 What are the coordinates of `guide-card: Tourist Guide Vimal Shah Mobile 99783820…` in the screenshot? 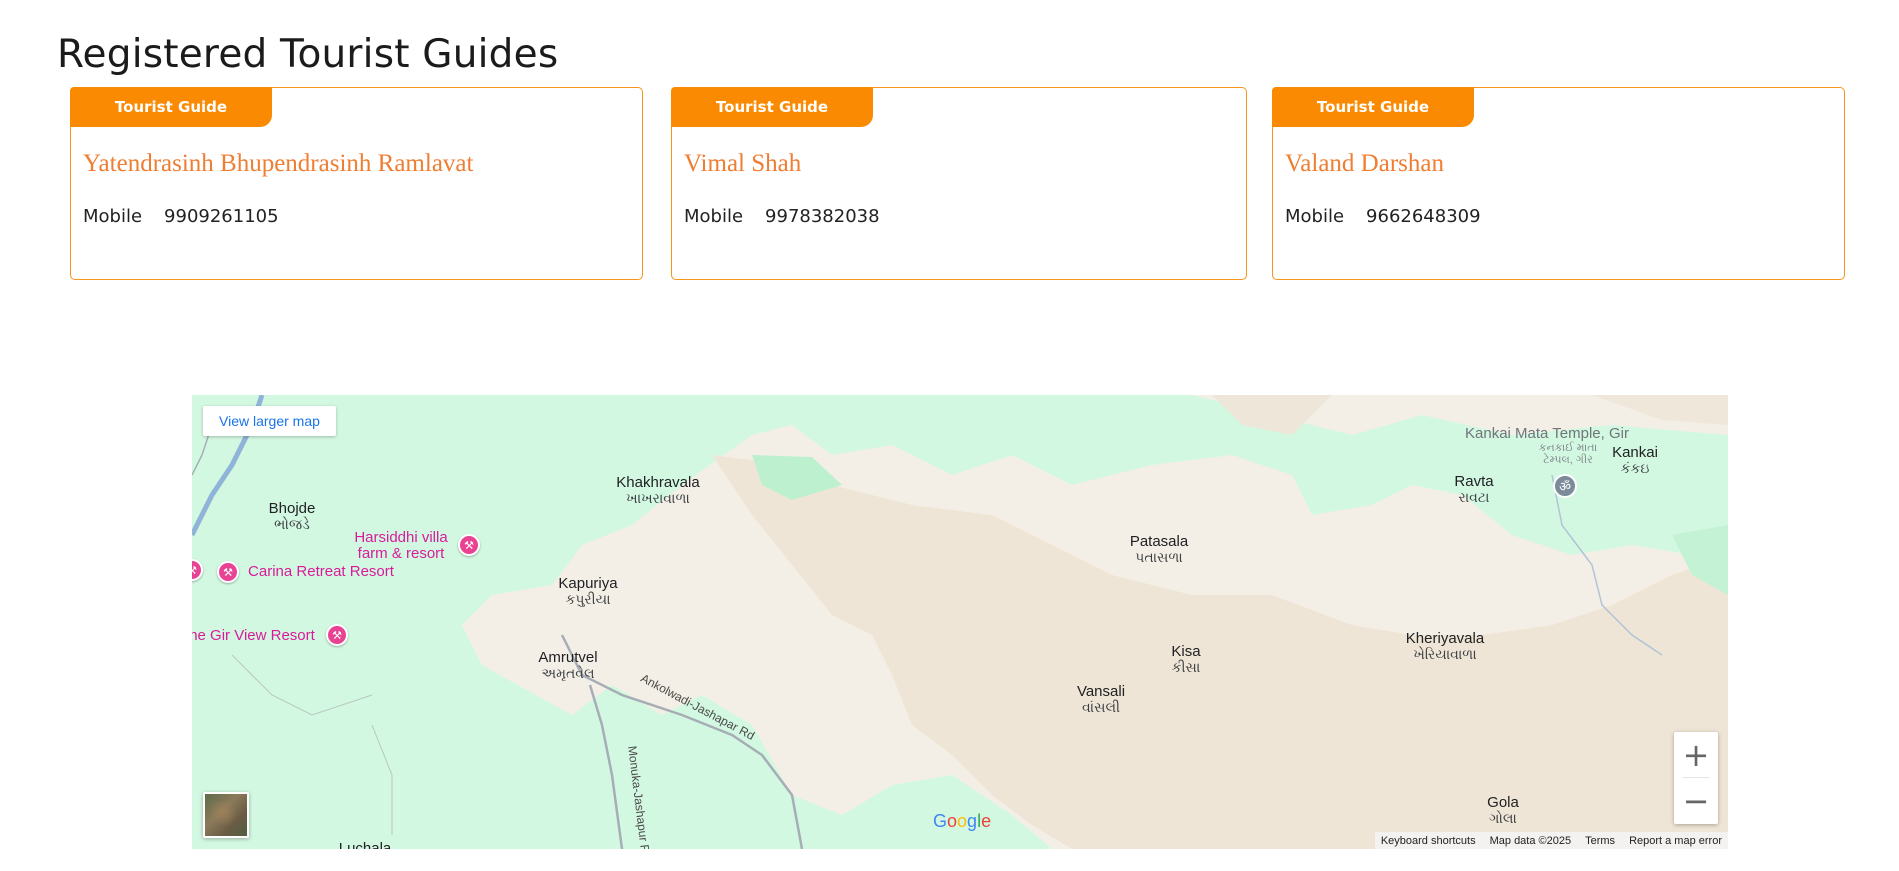 It's located at (959, 183).